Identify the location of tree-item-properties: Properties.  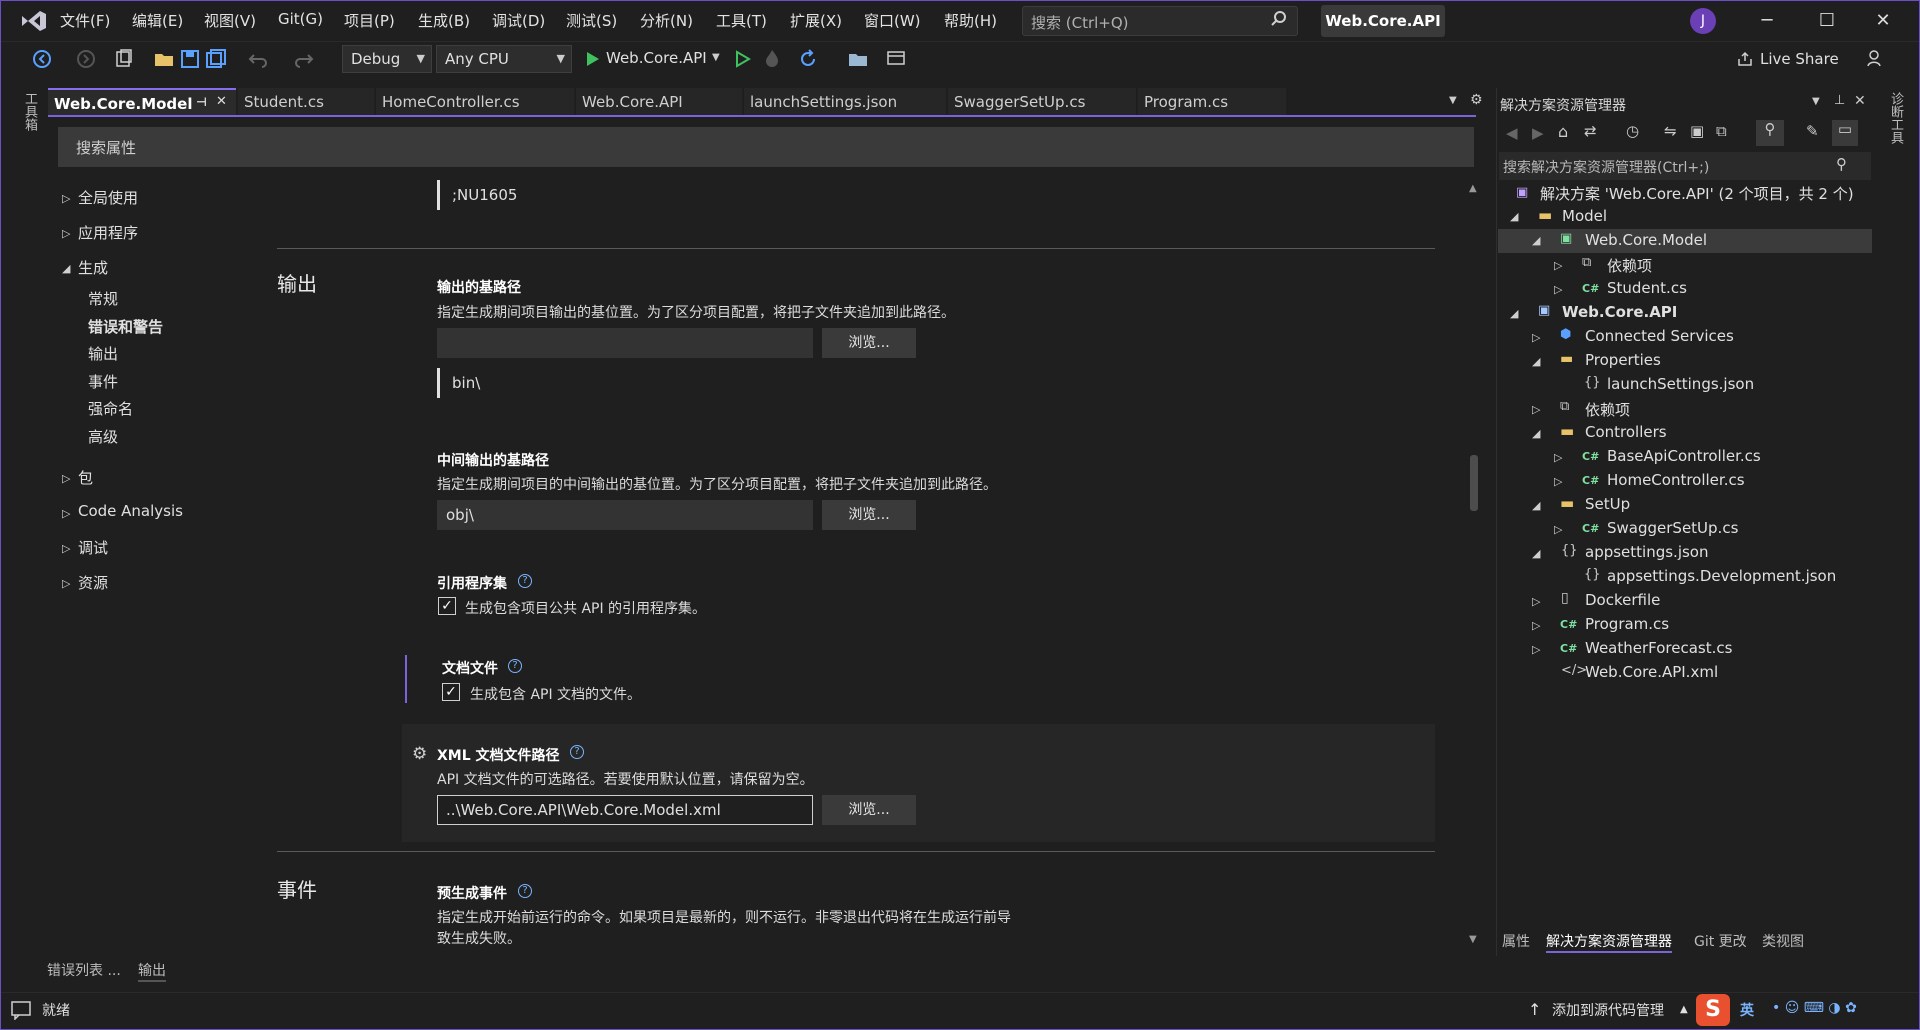
(1623, 360).